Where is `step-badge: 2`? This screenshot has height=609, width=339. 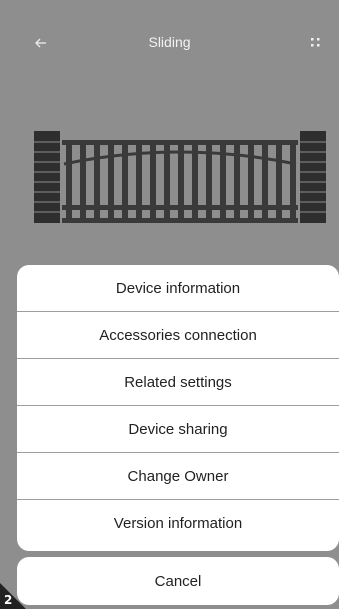 step-badge: 2 is located at coordinates (20, 589).